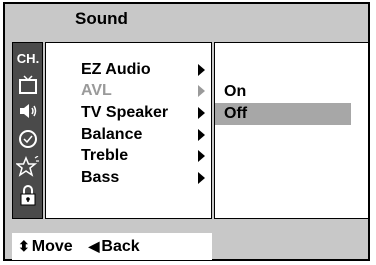 This screenshot has height=265, width=376. Describe the element at coordinates (104, 156) in the screenshot. I see `menu-item-treble: Treble` at that location.